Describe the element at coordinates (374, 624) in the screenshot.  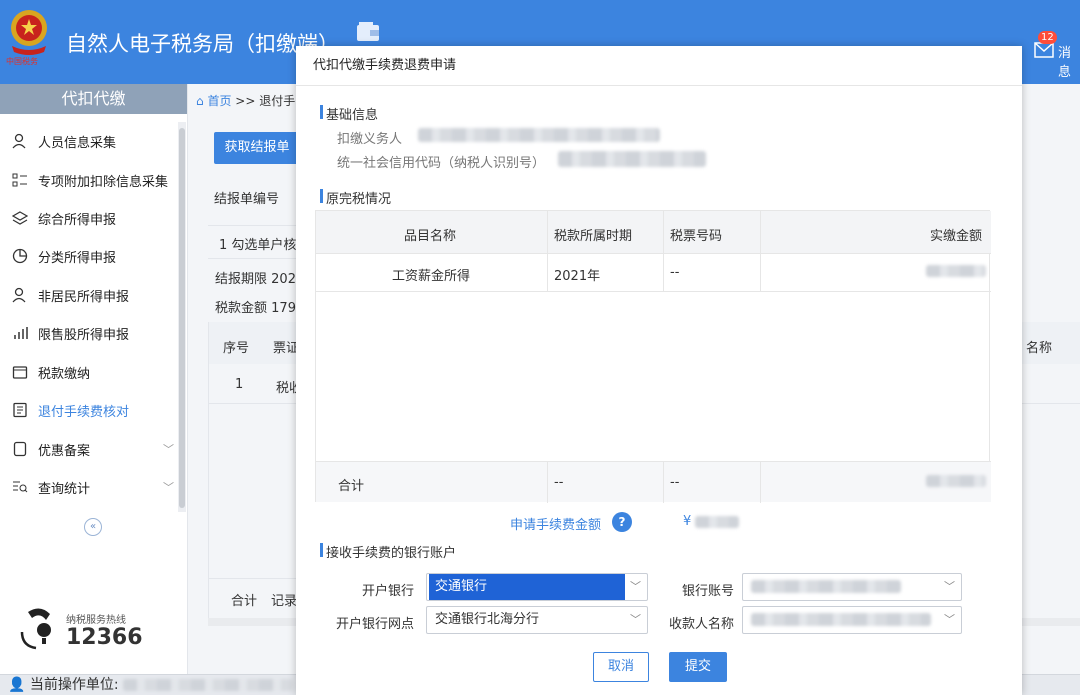
I see `branch-label: 开户银行网点` at that location.